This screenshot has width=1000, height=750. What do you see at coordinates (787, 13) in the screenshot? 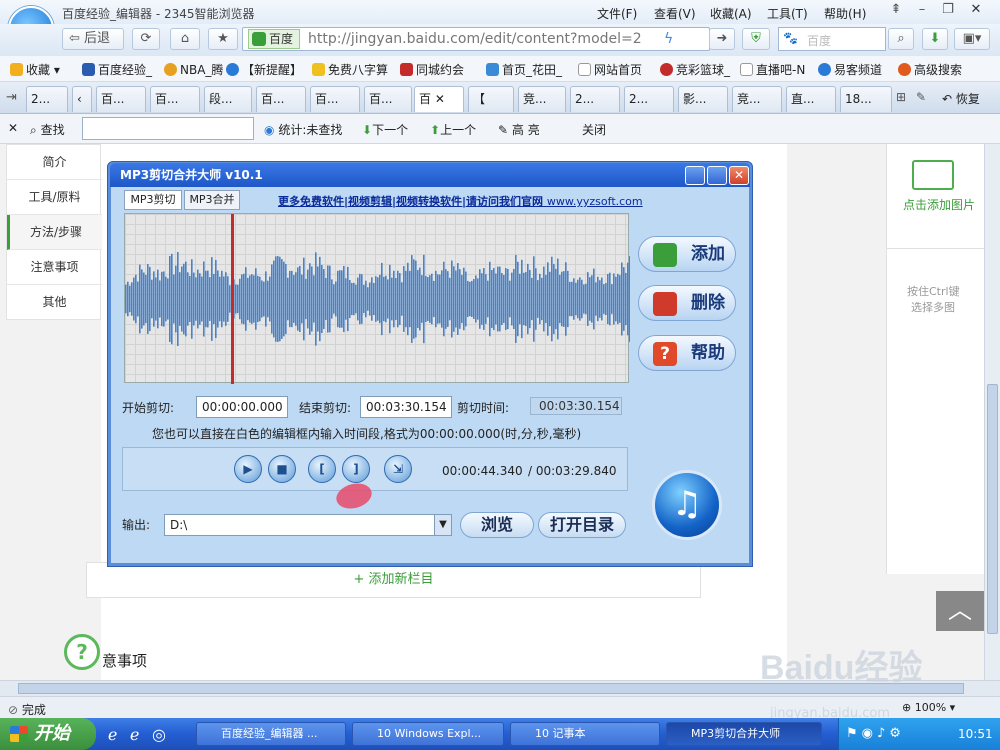
I see `menu-tools: 工具(T)` at bounding box center [787, 13].